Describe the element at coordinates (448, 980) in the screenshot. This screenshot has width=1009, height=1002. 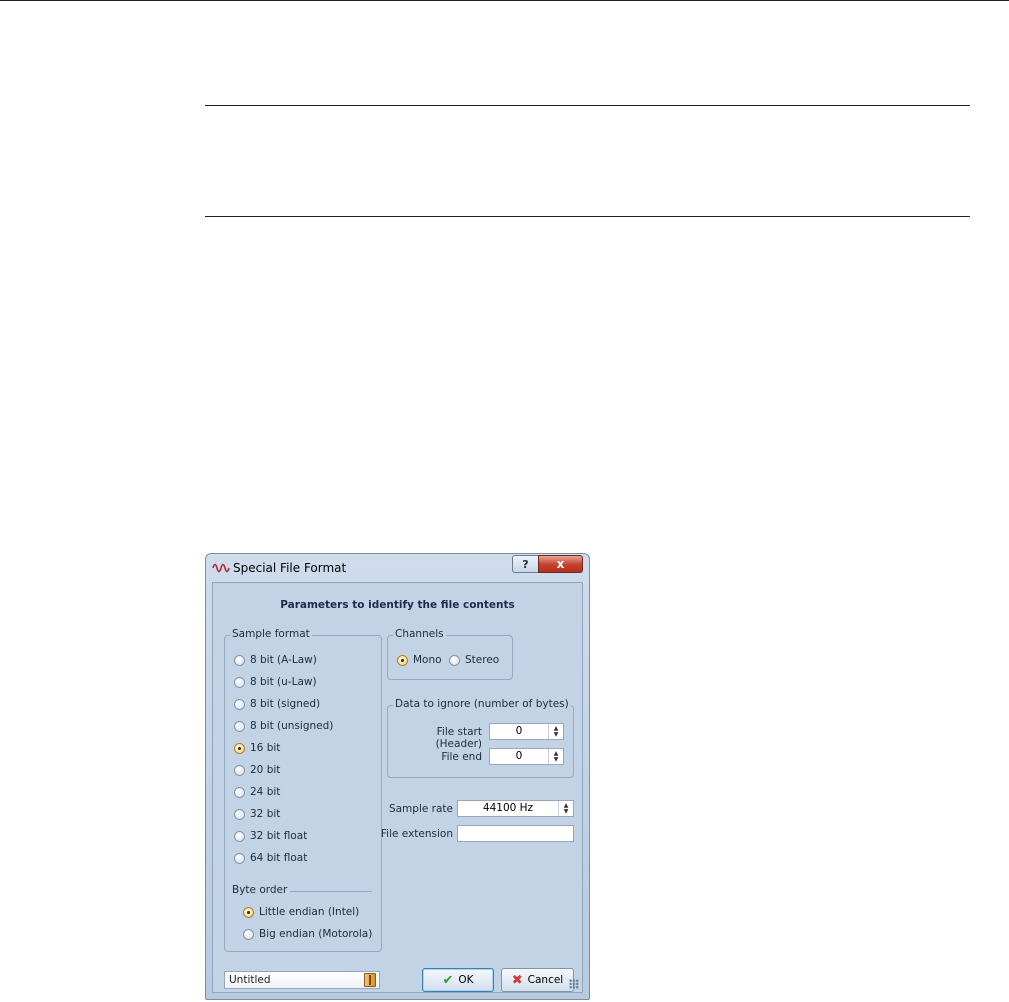
I see `check-icon: ✔` at that location.